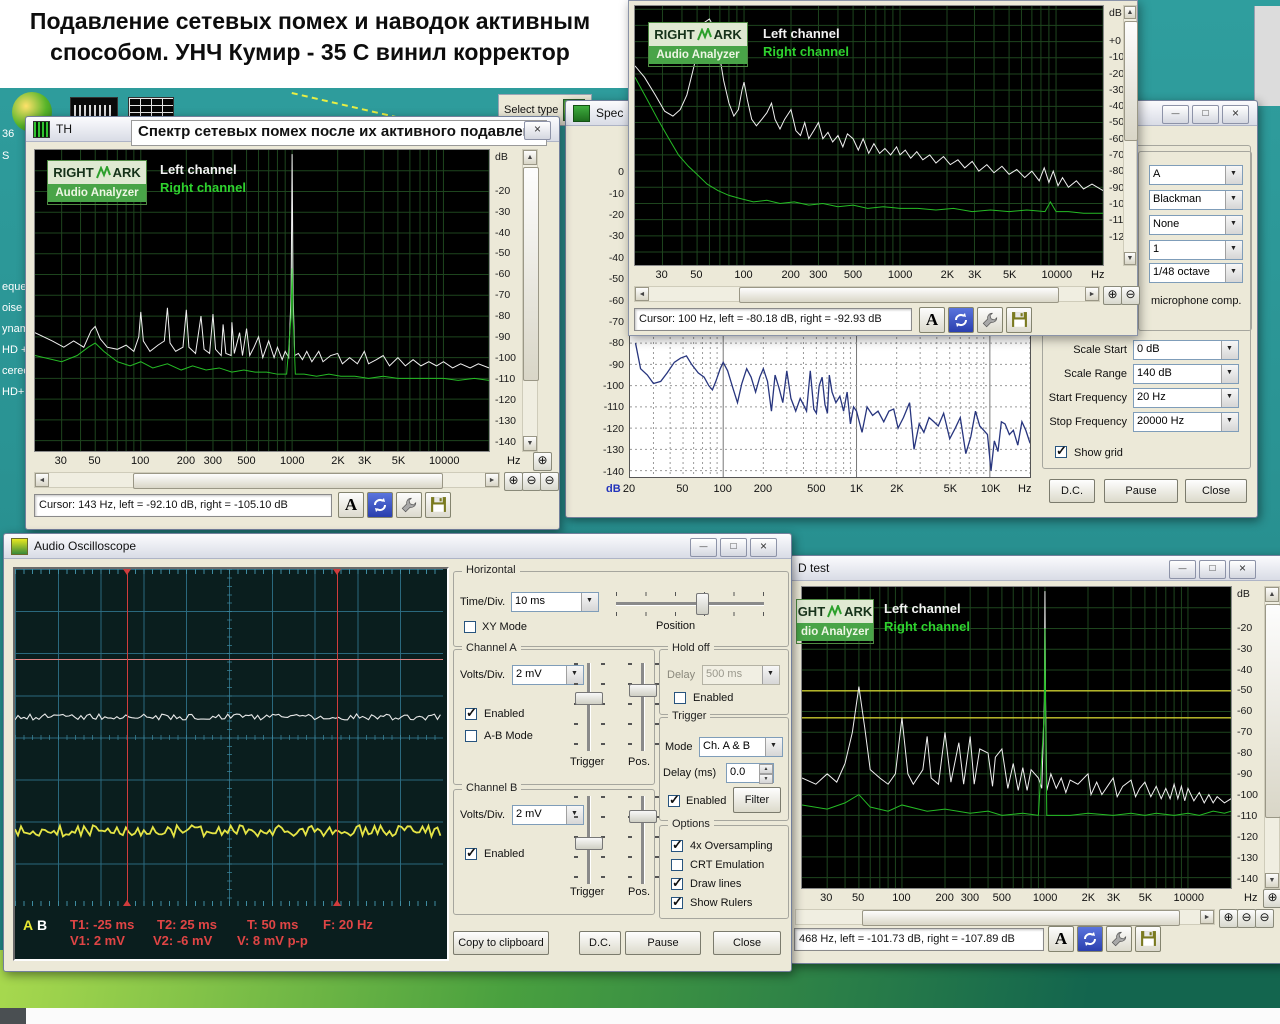 The width and height of the screenshot is (1280, 1024). Describe the element at coordinates (589, 707) in the screenshot. I see `channel-a-trigger-slider` at that location.